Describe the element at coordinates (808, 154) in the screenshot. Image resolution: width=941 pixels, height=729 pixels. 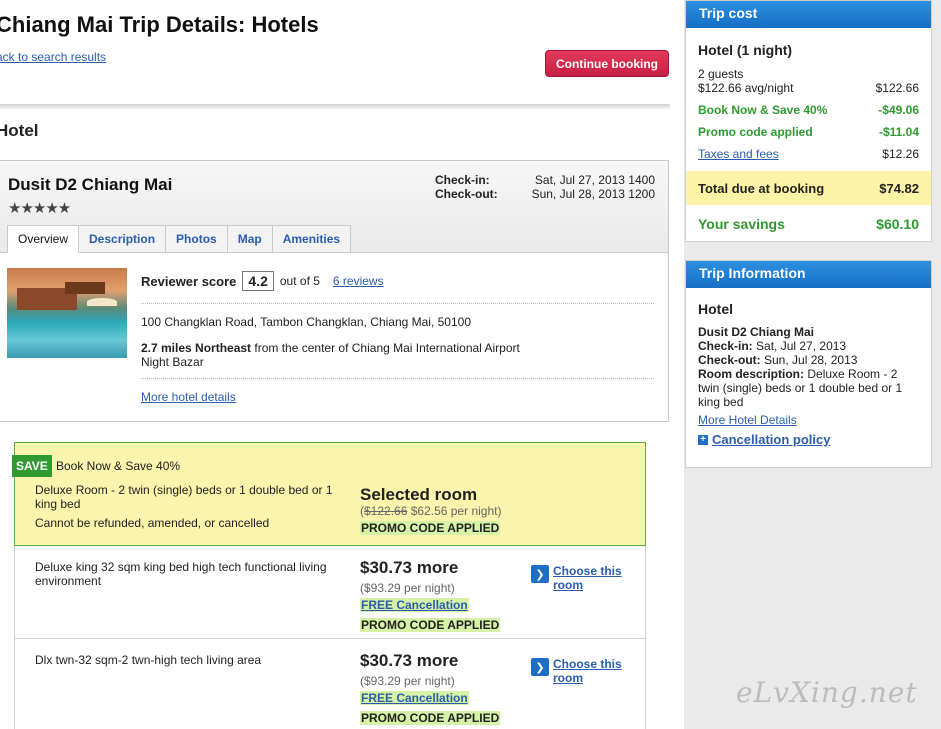
I see `taxes-row: Taxes and fees $12.26` at that location.